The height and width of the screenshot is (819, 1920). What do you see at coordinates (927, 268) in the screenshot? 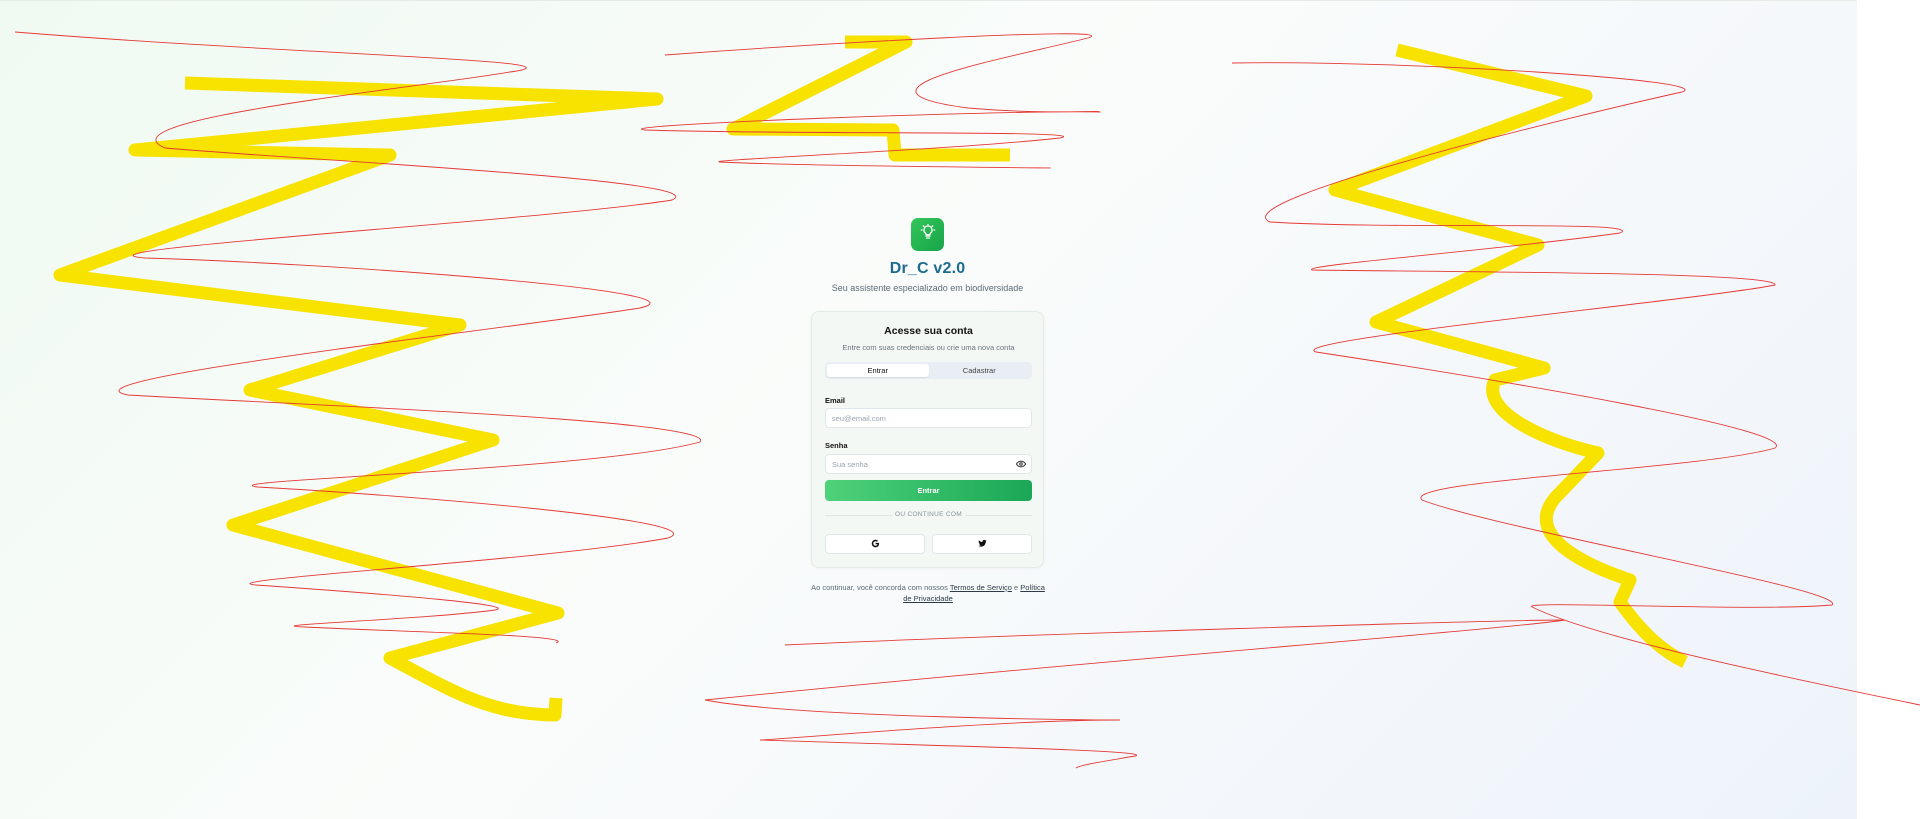
I see `app-title: Dr_C v2.0` at bounding box center [927, 268].